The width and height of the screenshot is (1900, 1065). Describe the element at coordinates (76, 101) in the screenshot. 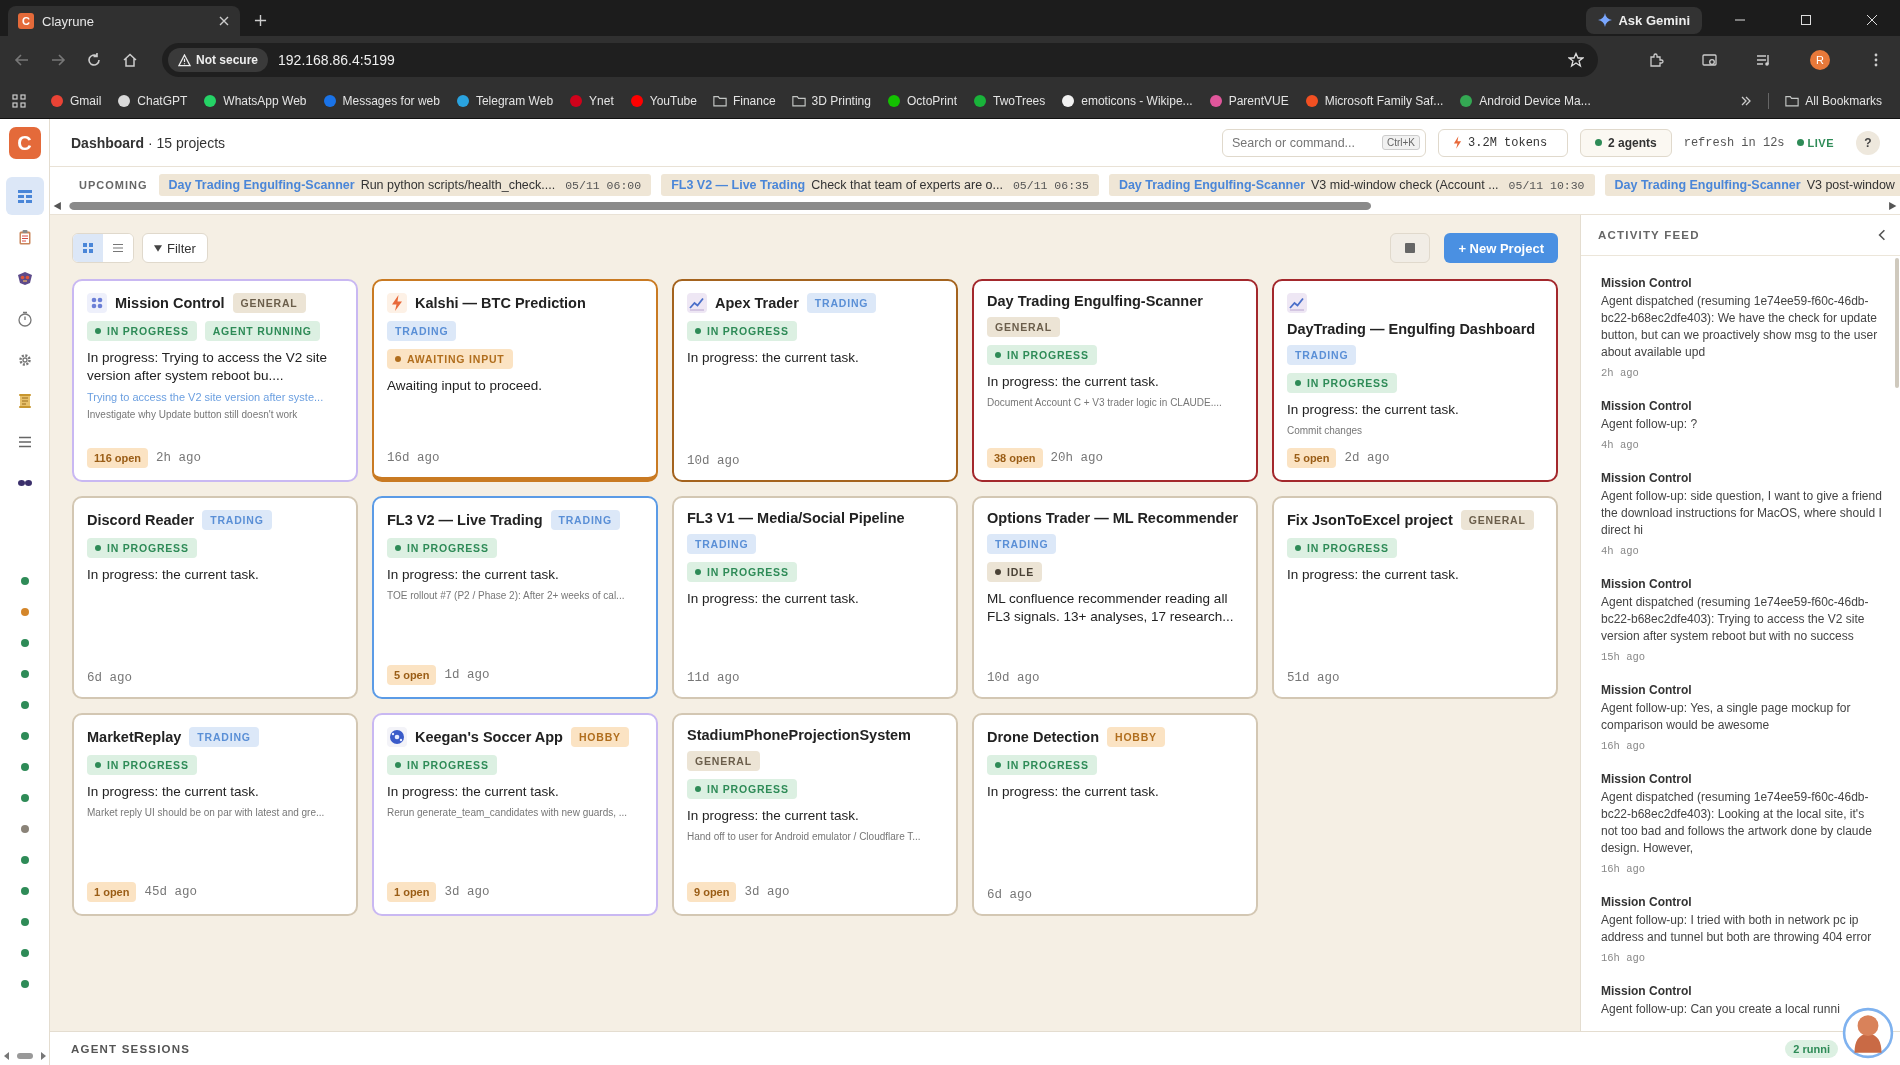

I see `bookmark-link: Gmail` at that location.